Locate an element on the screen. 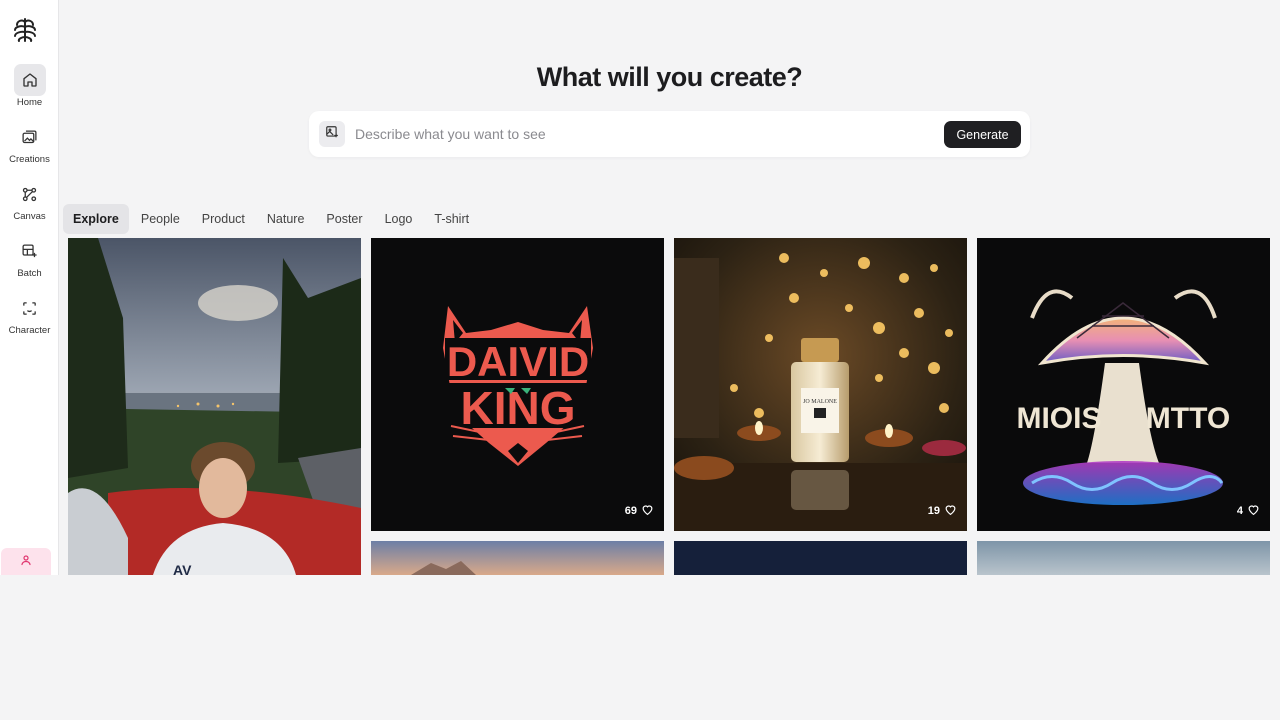 Image resolution: width=1280 pixels, height=720 pixels. tshirt-text-left: MIOIS is located at coordinates (1058, 418).